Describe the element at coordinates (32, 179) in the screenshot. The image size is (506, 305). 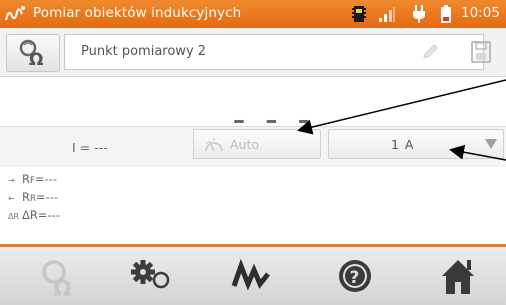
I see `result-rf: → RF=---` at that location.